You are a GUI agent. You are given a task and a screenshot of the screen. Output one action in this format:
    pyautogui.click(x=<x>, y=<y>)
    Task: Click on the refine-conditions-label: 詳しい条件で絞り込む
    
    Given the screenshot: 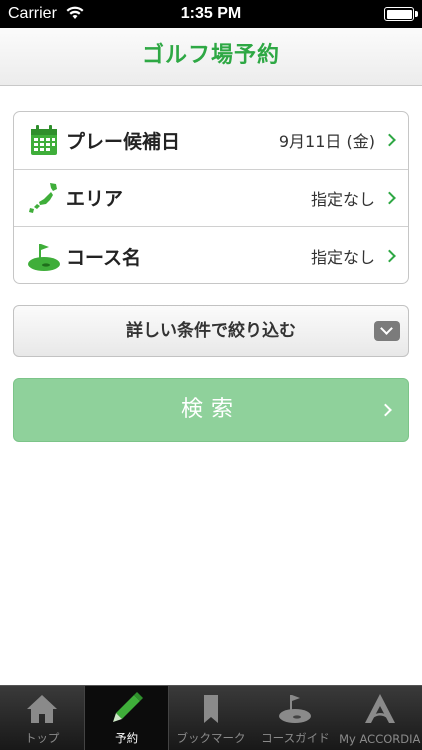 What is the action you would take?
    pyautogui.click(x=211, y=331)
    